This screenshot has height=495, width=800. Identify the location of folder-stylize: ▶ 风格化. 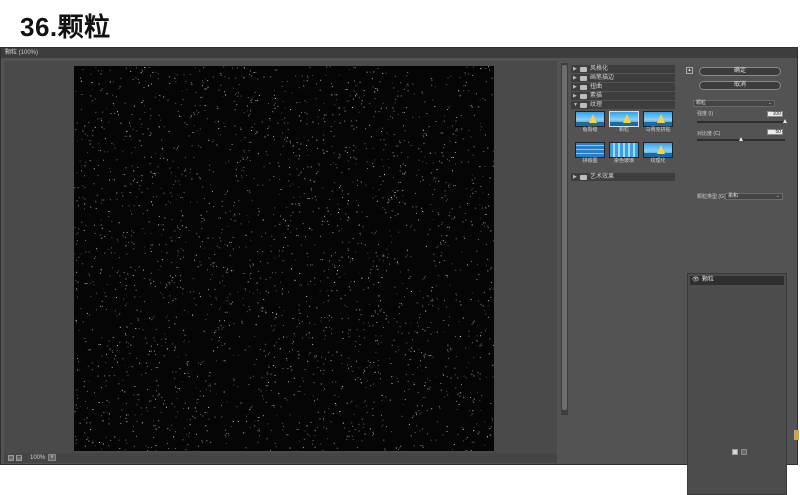
(623, 69).